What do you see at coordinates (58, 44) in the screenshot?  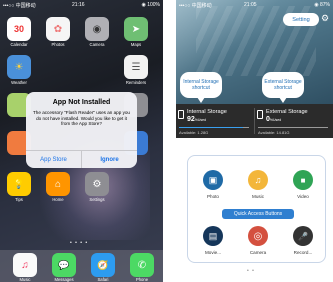 I see `app-label-photos: Photos` at bounding box center [58, 44].